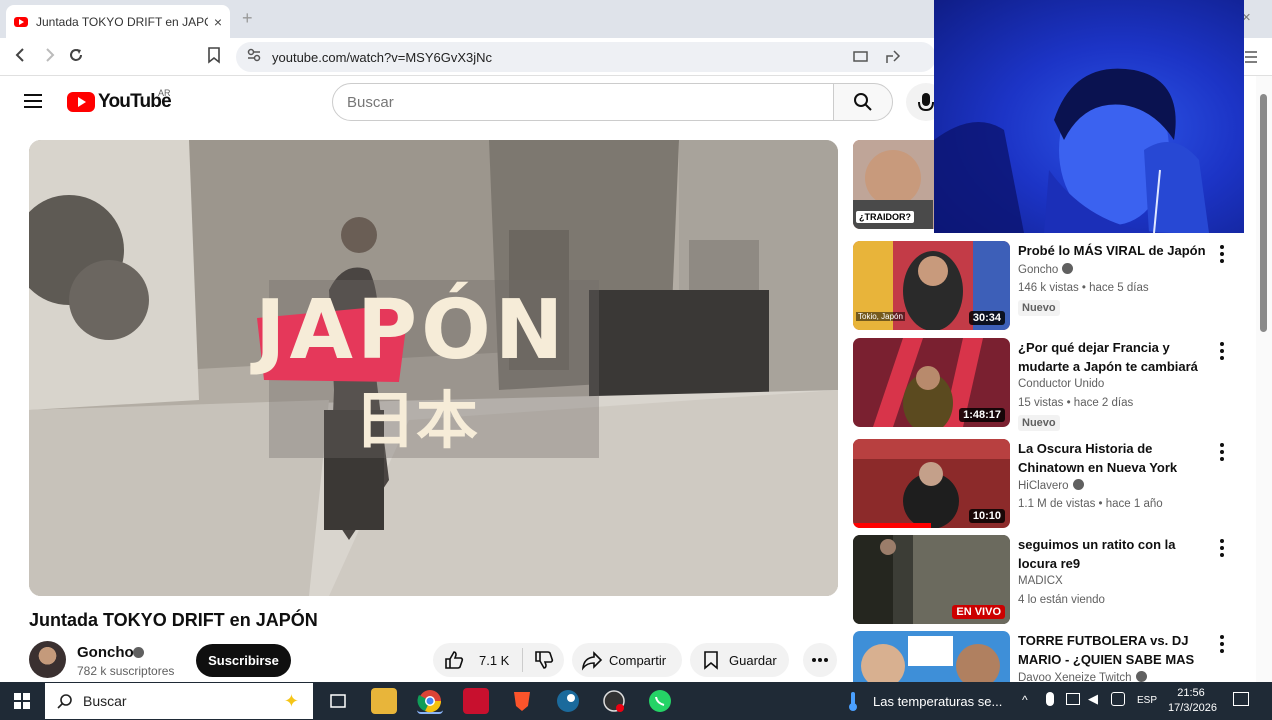  Describe the element at coordinates (47, 659) in the screenshot. I see `channel-avatar` at that location.